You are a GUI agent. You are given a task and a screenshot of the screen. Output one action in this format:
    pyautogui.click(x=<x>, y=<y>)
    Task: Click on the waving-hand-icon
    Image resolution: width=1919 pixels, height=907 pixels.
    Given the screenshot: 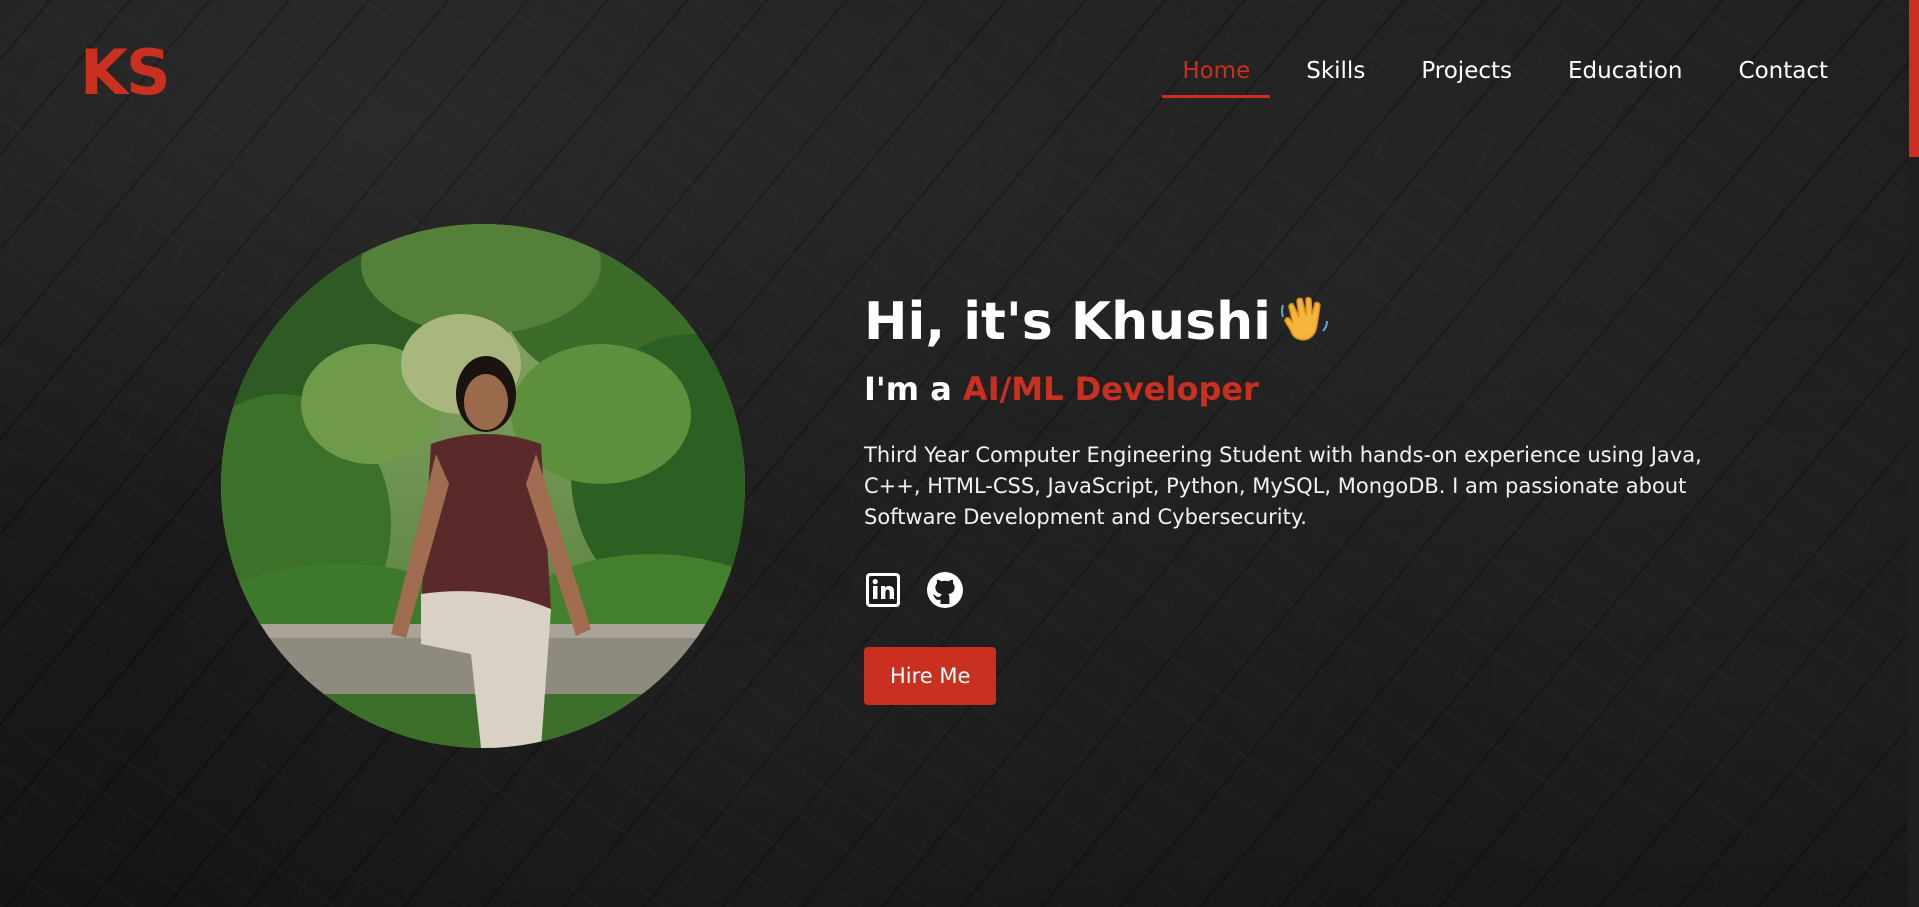 What is the action you would take?
    pyautogui.click(x=1305, y=326)
    